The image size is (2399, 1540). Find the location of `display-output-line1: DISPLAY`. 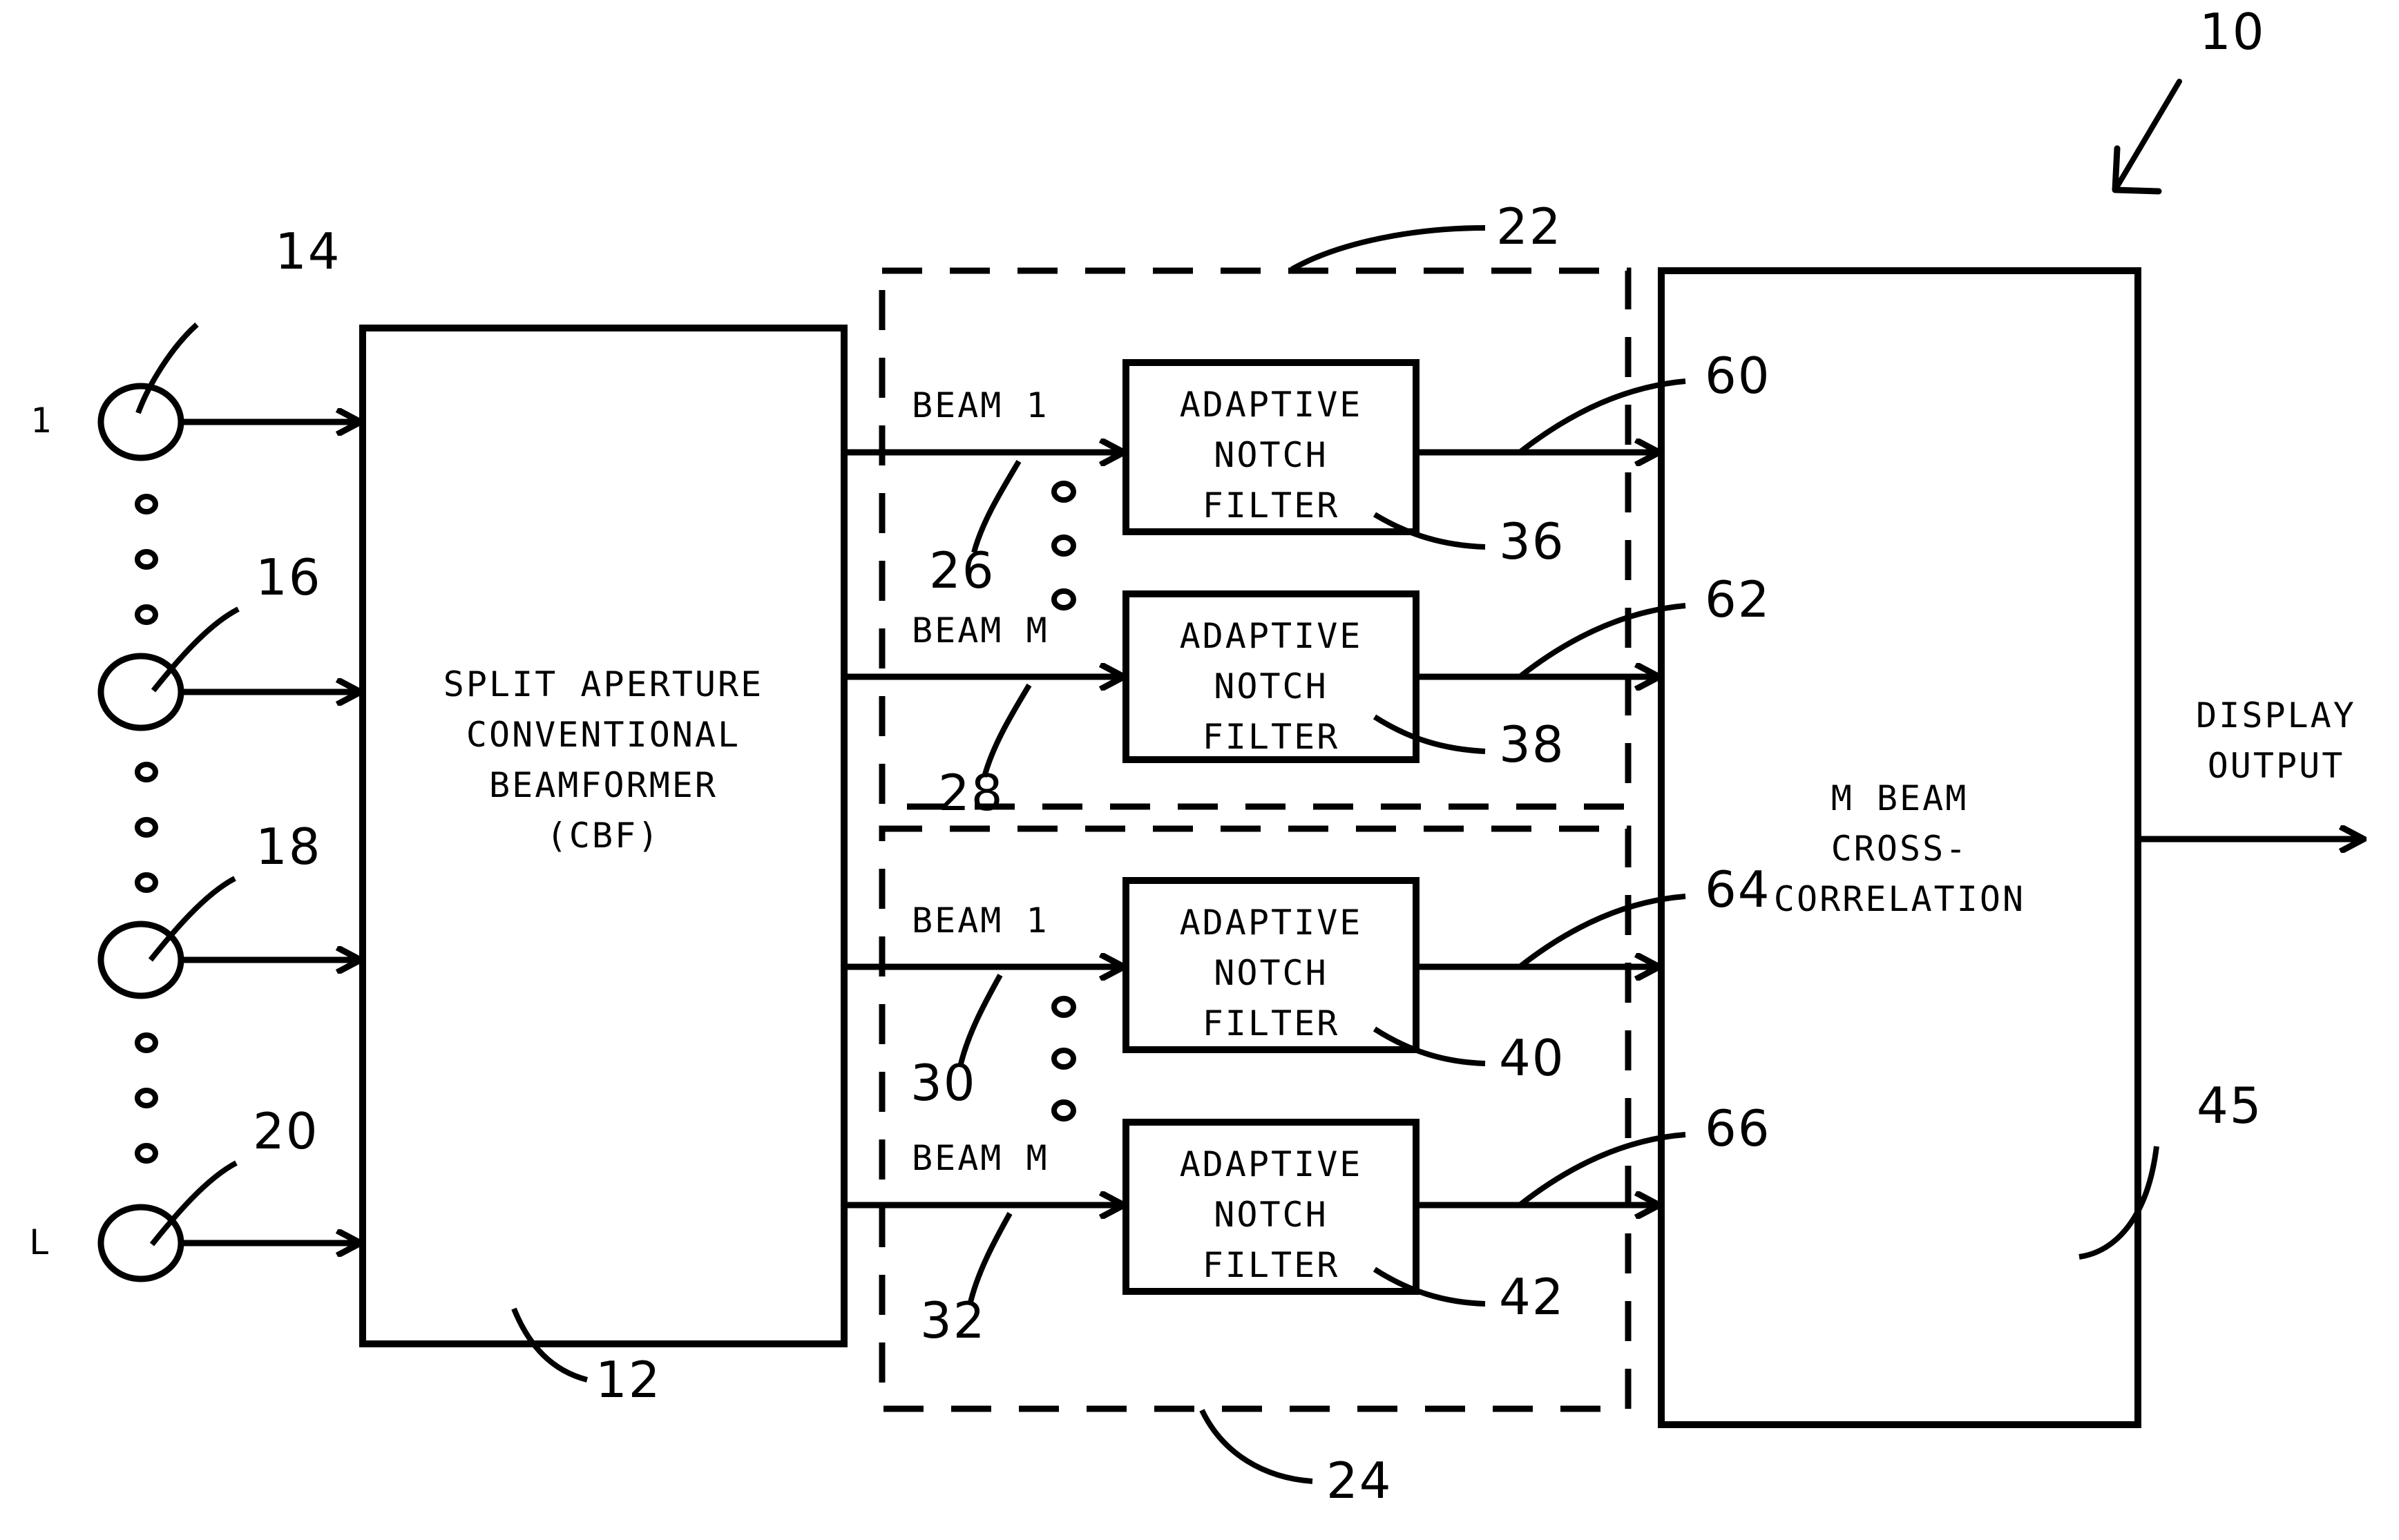

display-output-line1: DISPLAY is located at coordinates (2276, 715).